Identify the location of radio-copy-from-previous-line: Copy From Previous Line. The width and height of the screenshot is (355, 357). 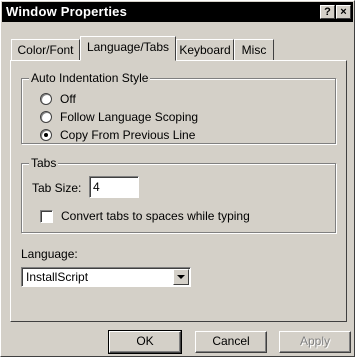
(117, 135).